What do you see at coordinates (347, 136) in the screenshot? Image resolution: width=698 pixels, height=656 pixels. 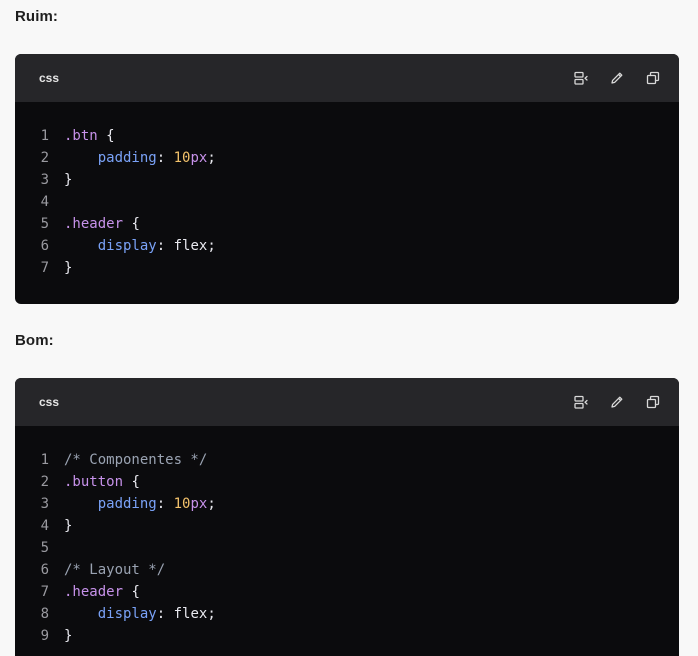 I see `code-line: 1 .btn {` at bounding box center [347, 136].